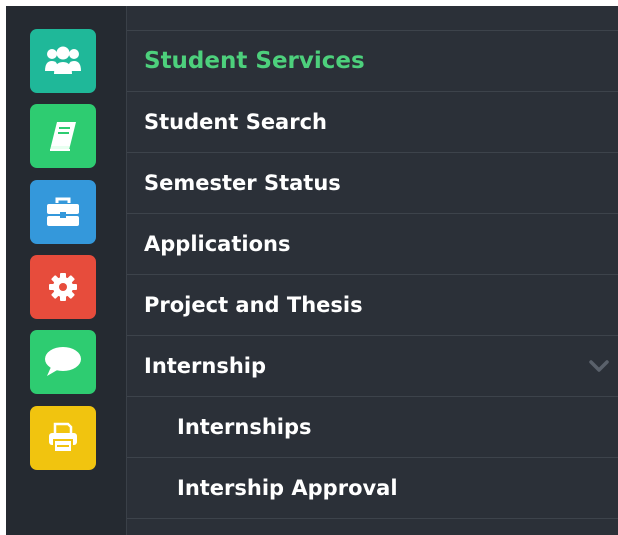 The height and width of the screenshot is (535, 618). I want to click on gear-icon, so click(63, 287).